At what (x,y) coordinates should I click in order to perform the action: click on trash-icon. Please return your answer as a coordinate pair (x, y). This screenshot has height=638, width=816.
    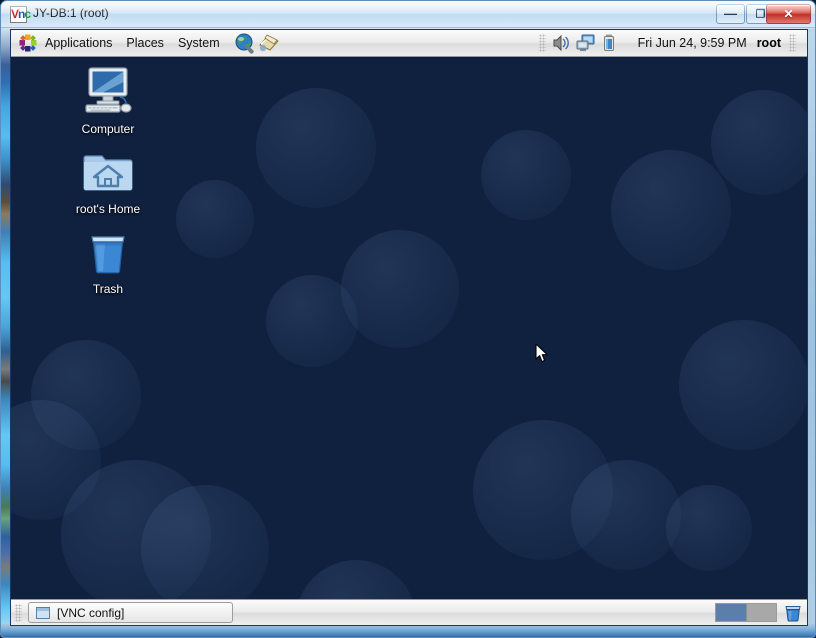
    Looking at the image, I should click on (108, 250).